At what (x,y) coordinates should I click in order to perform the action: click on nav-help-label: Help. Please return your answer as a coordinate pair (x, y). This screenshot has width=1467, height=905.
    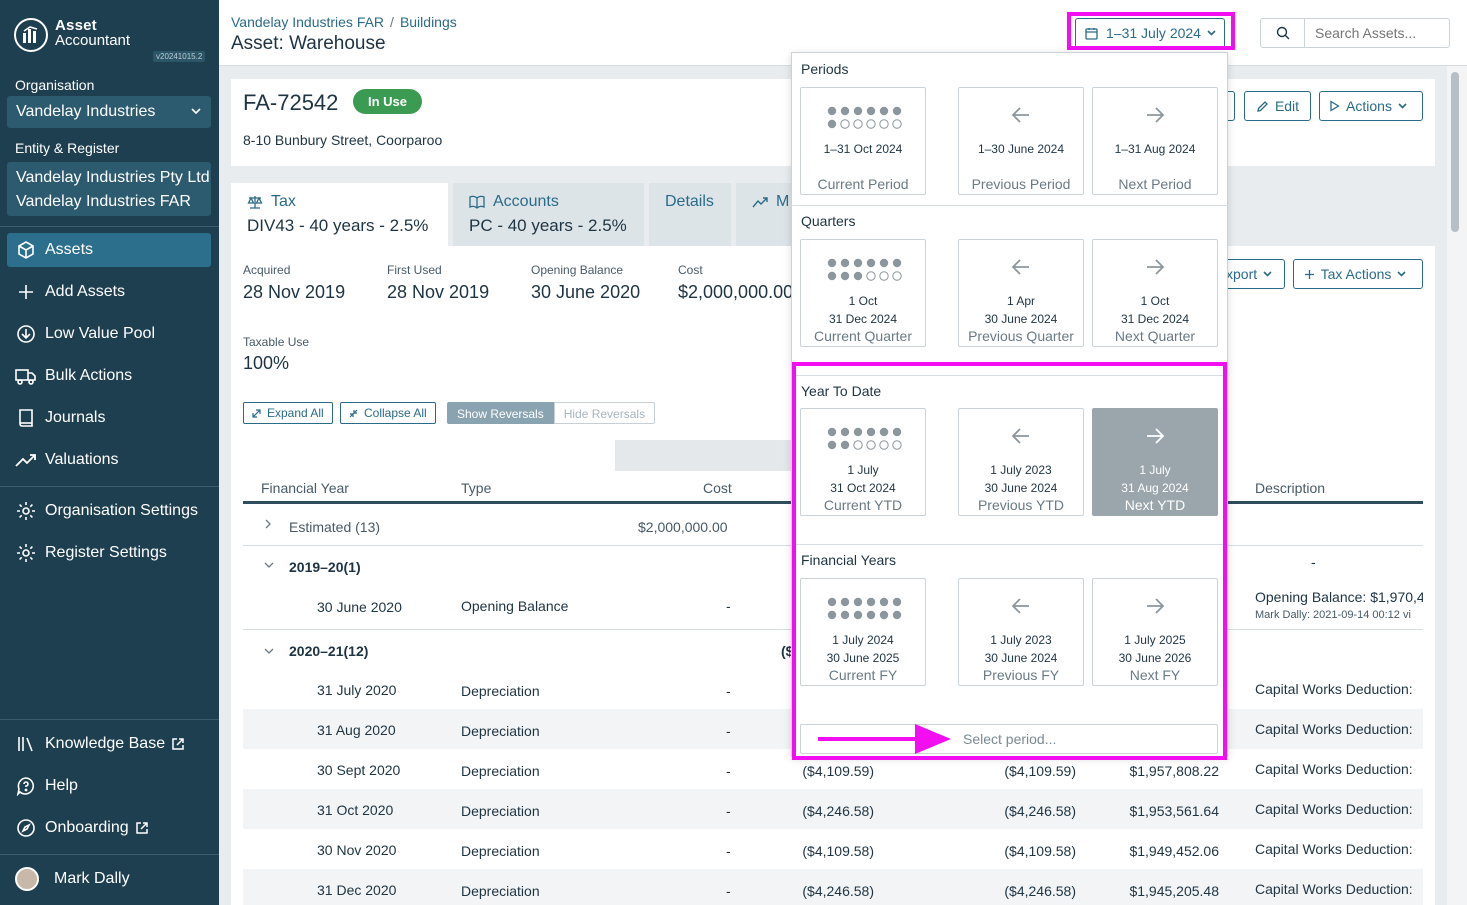
    Looking at the image, I should click on (61, 785).